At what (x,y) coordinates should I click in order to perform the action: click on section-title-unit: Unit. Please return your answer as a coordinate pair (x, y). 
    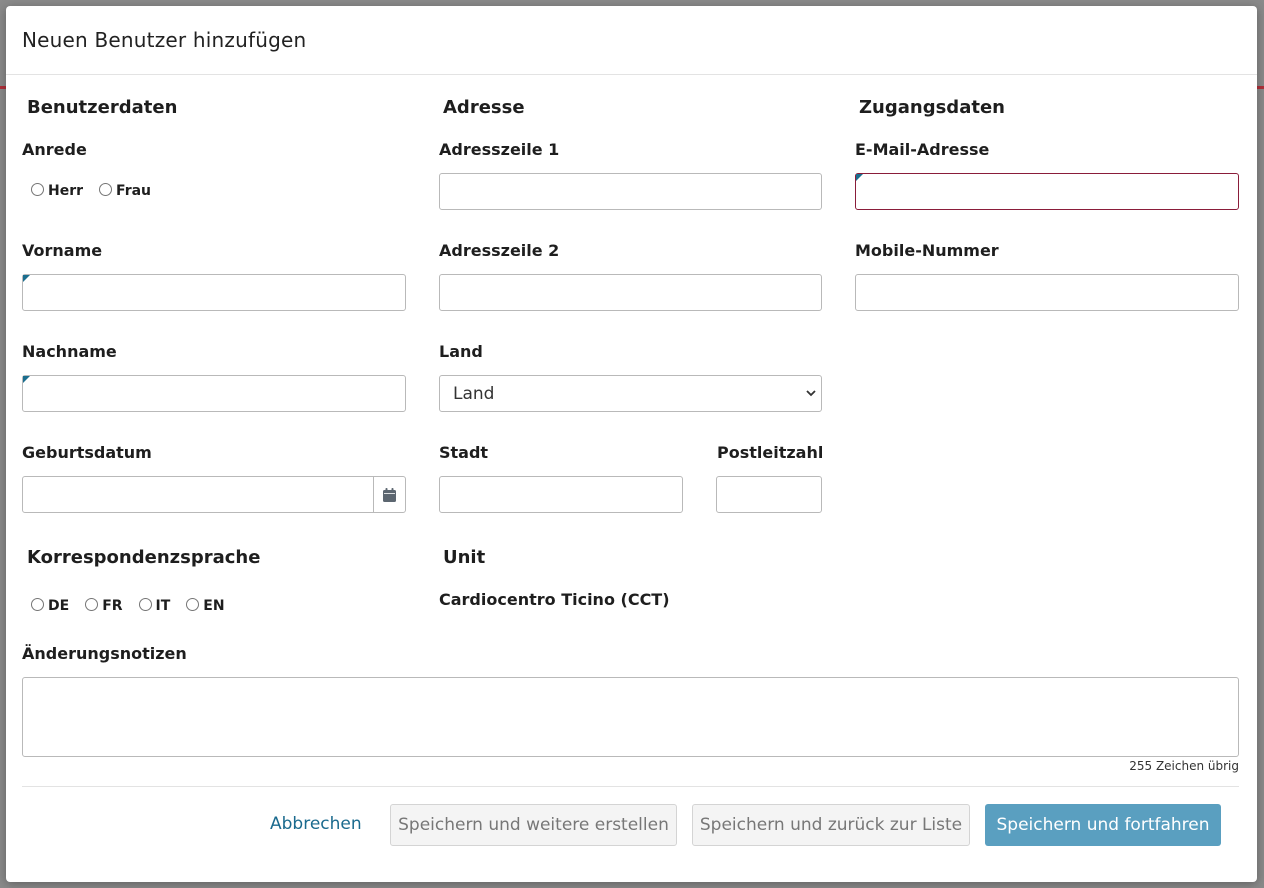
    Looking at the image, I should click on (464, 557).